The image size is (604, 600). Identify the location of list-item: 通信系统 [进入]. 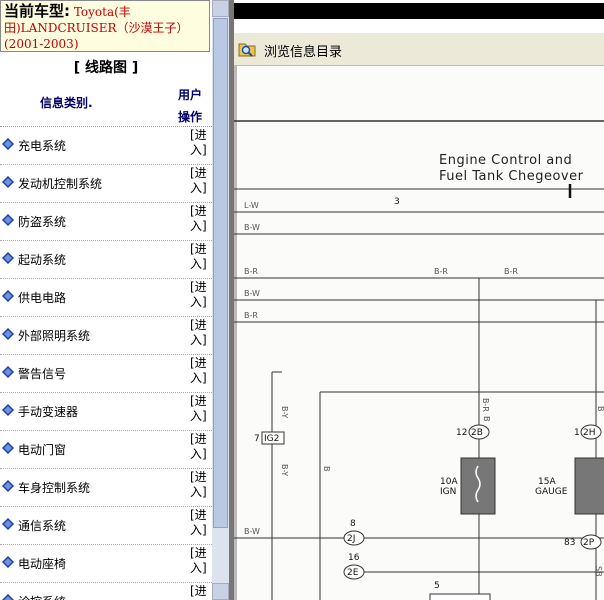
(106, 525).